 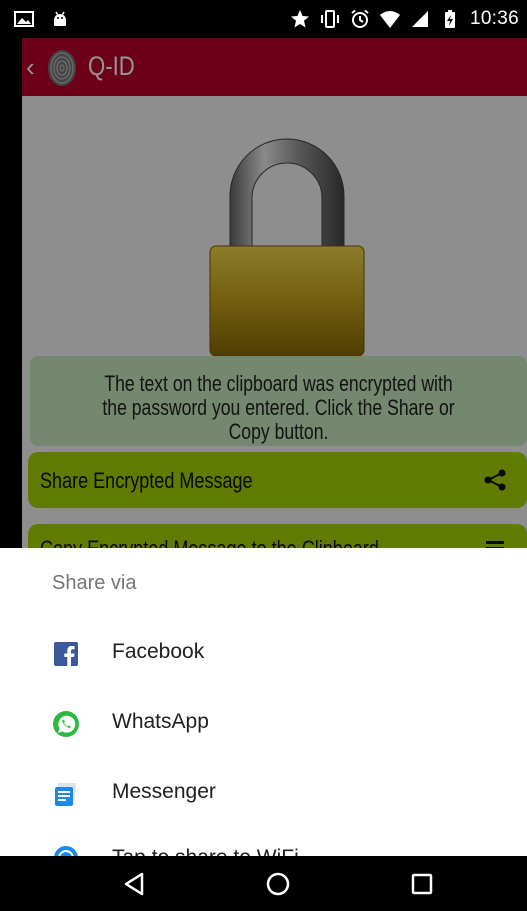 I want to click on vibrate-icon, so click(x=329, y=19).